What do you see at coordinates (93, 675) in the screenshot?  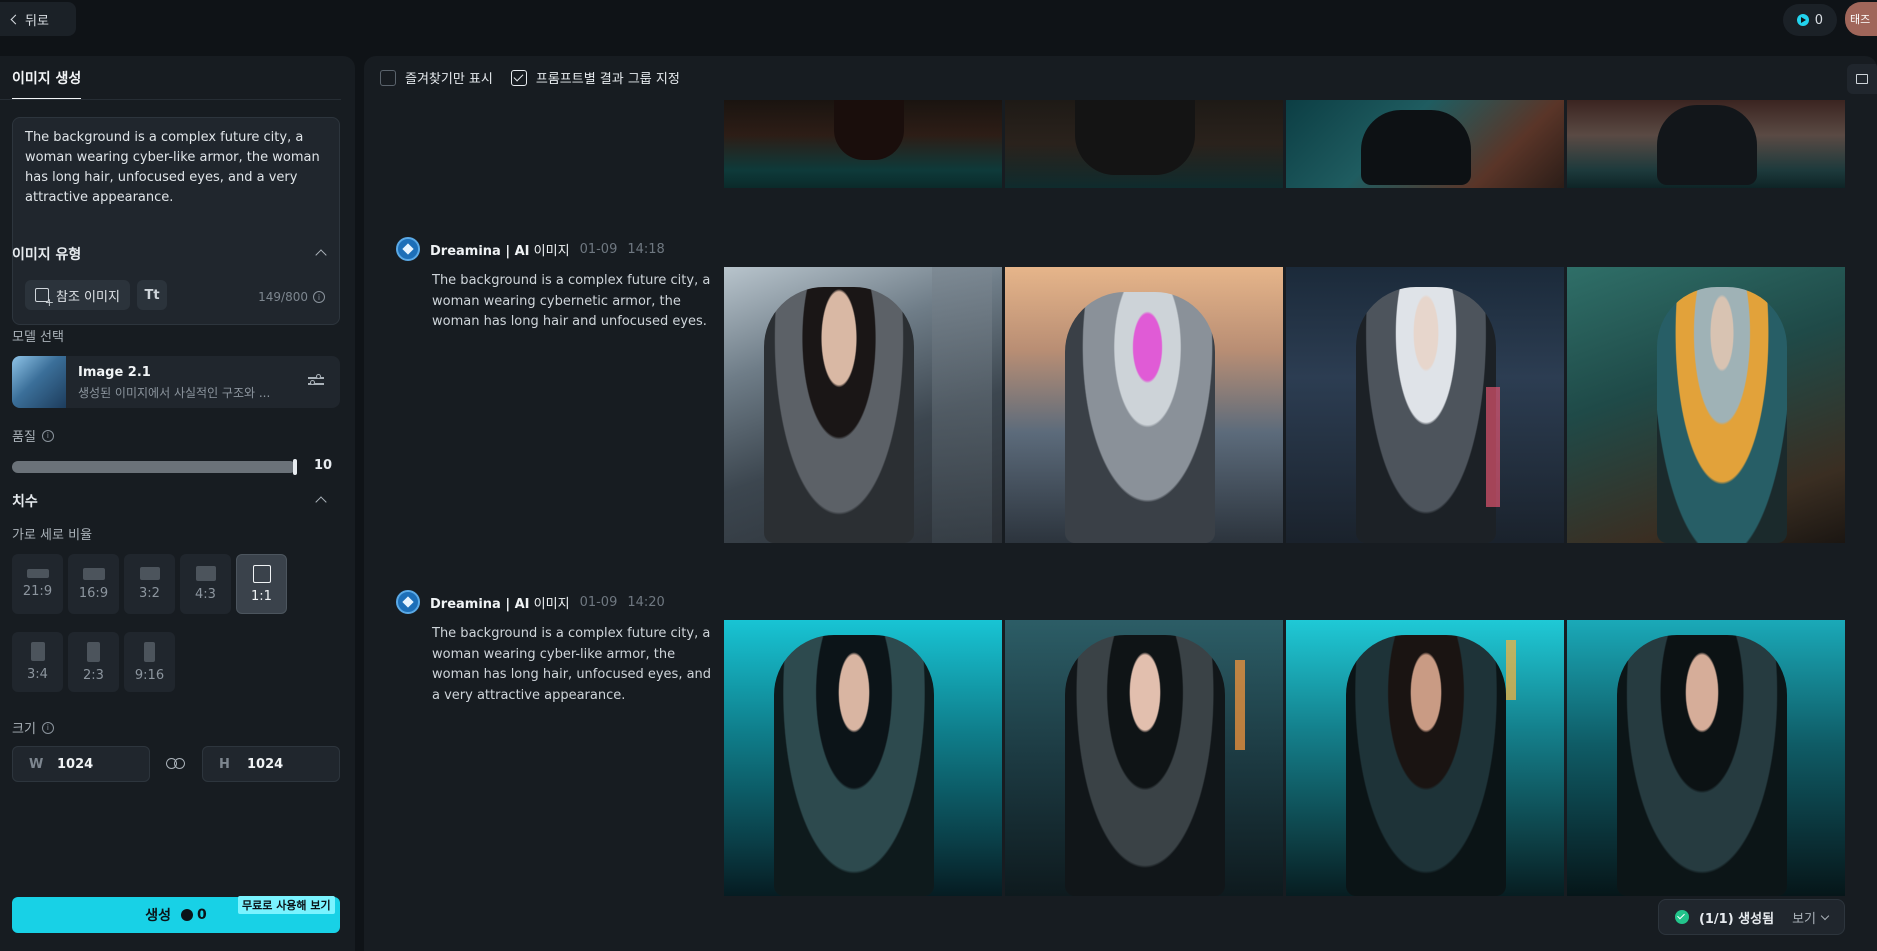 I see `aspect-ratio-label: 2:3` at bounding box center [93, 675].